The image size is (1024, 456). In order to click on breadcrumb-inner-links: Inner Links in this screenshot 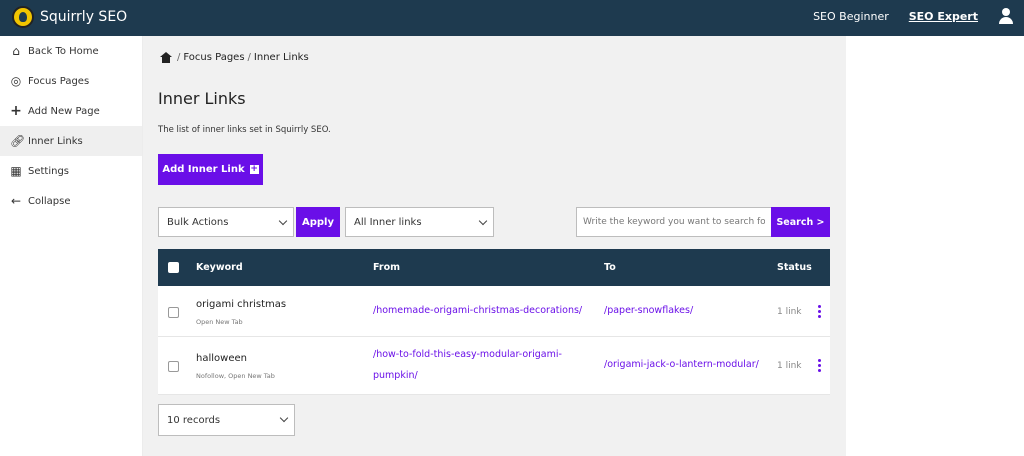, I will do `click(281, 57)`.